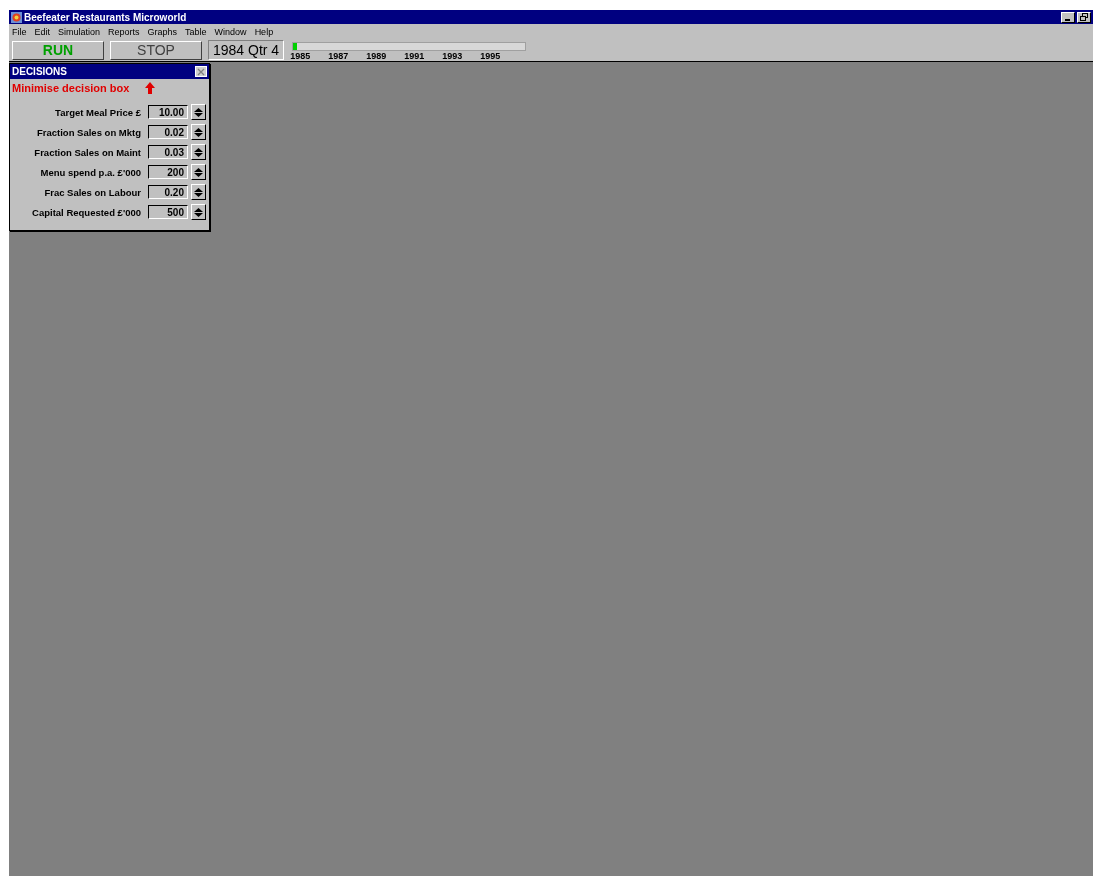 This screenshot has height=876, width=1093. Describe the element at coordinates (490, 55) in the screenshot. I see `year-label: 1995` at that location.